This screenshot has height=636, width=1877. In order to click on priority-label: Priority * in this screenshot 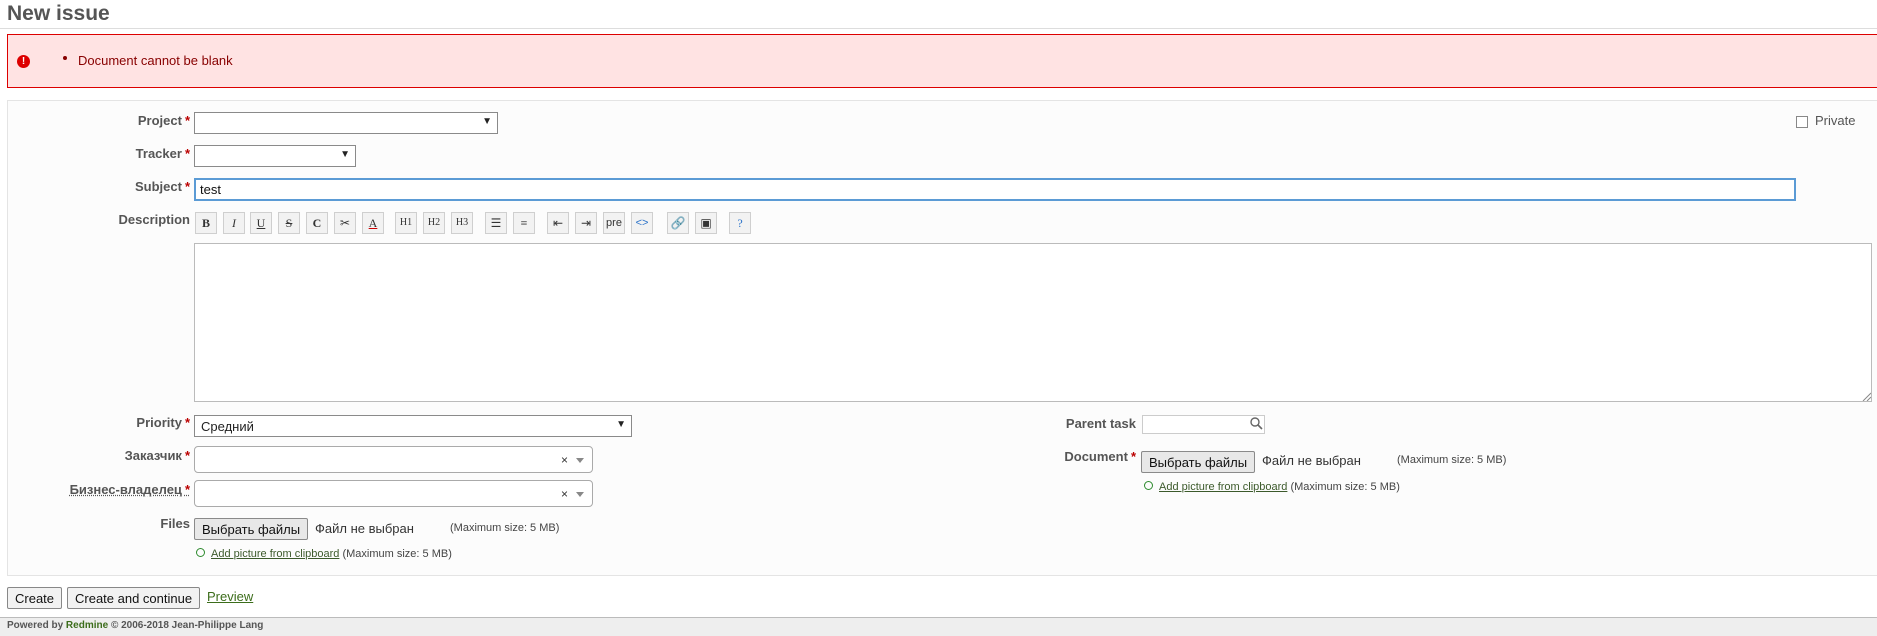, I will do `click(163, 422)`.